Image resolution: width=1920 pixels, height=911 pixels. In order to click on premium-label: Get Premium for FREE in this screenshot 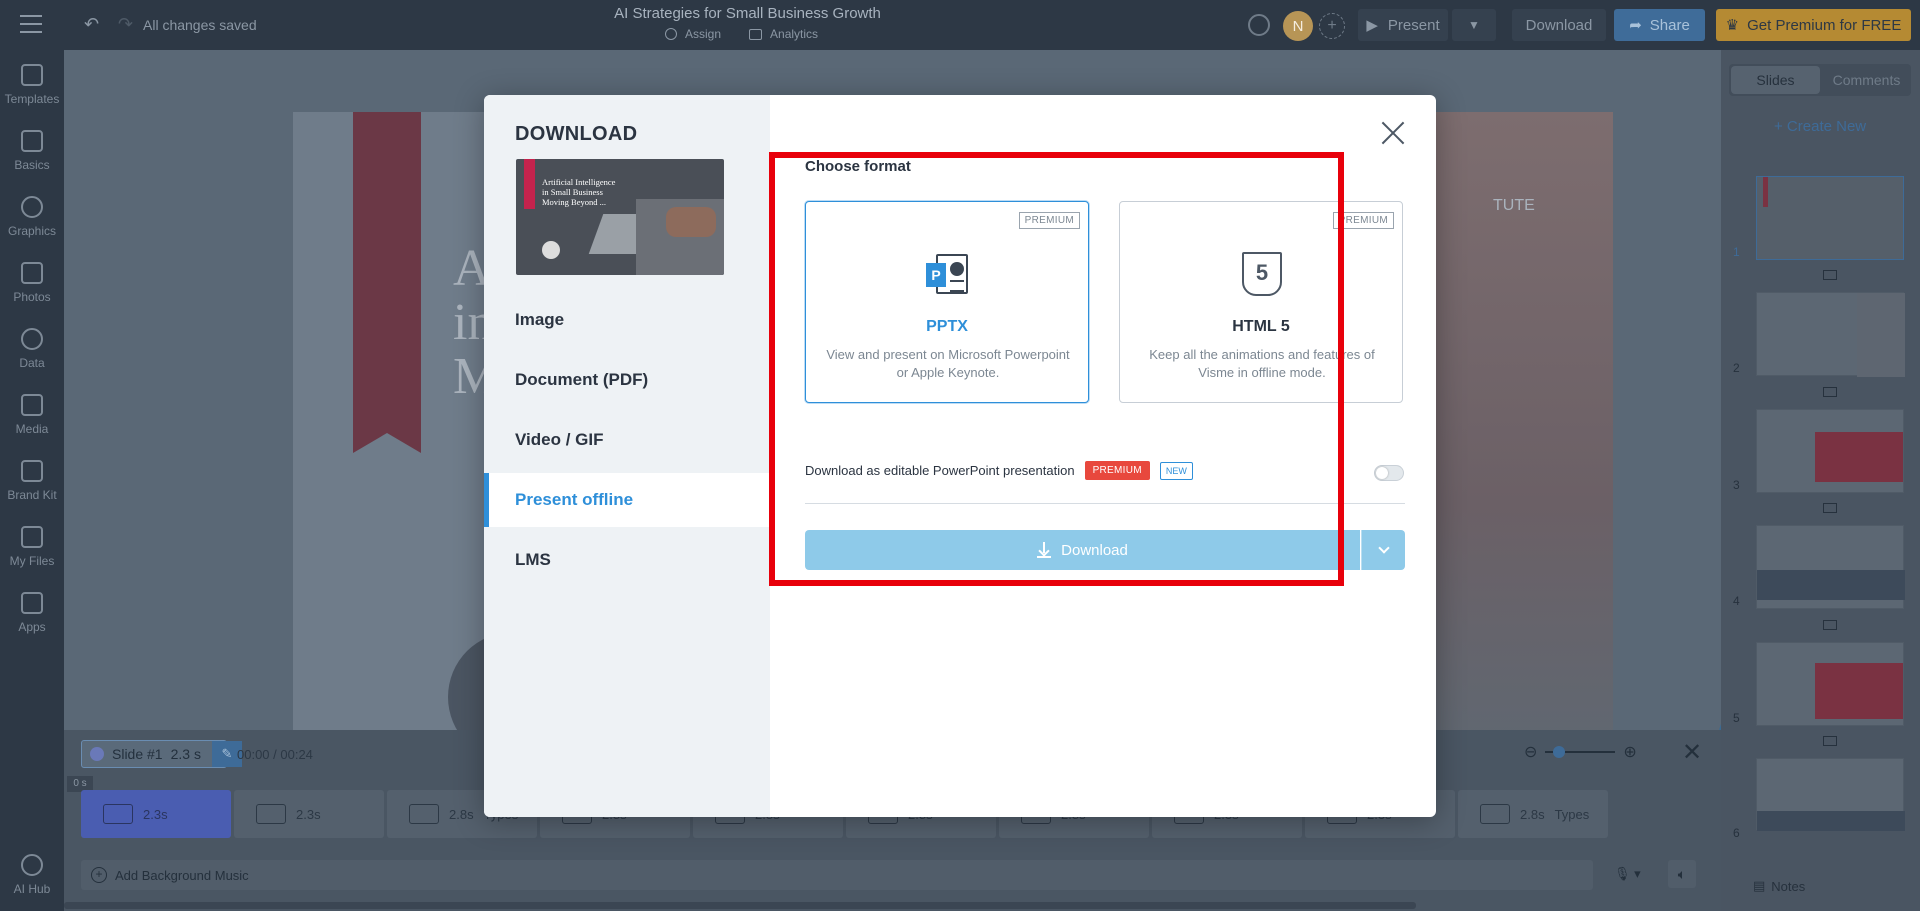, I will do `click(1824, 25)`.